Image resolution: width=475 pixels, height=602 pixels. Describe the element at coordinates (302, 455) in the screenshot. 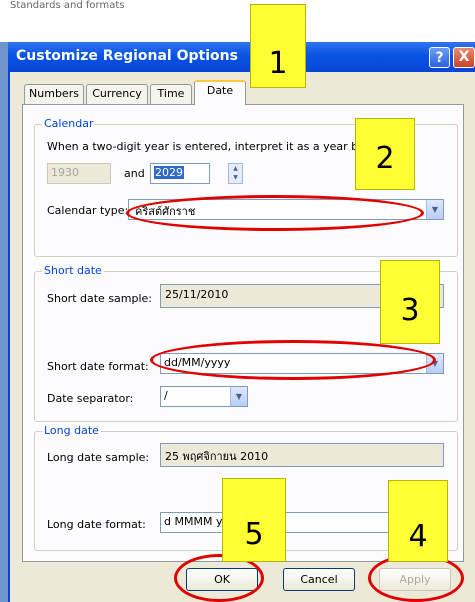

I see `long-date-sample: 25 พฤศจิกายน 2010` at that location.